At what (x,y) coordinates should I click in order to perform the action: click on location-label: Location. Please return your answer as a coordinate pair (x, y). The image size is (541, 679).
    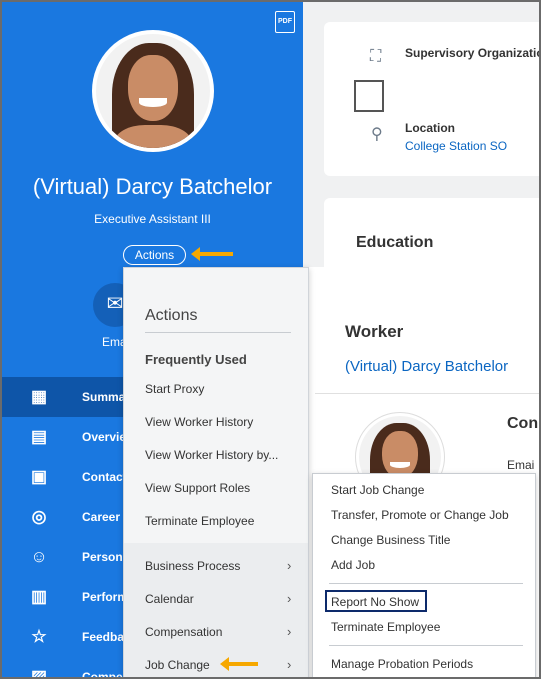
    Looking at the image, I should click on (430, 128).